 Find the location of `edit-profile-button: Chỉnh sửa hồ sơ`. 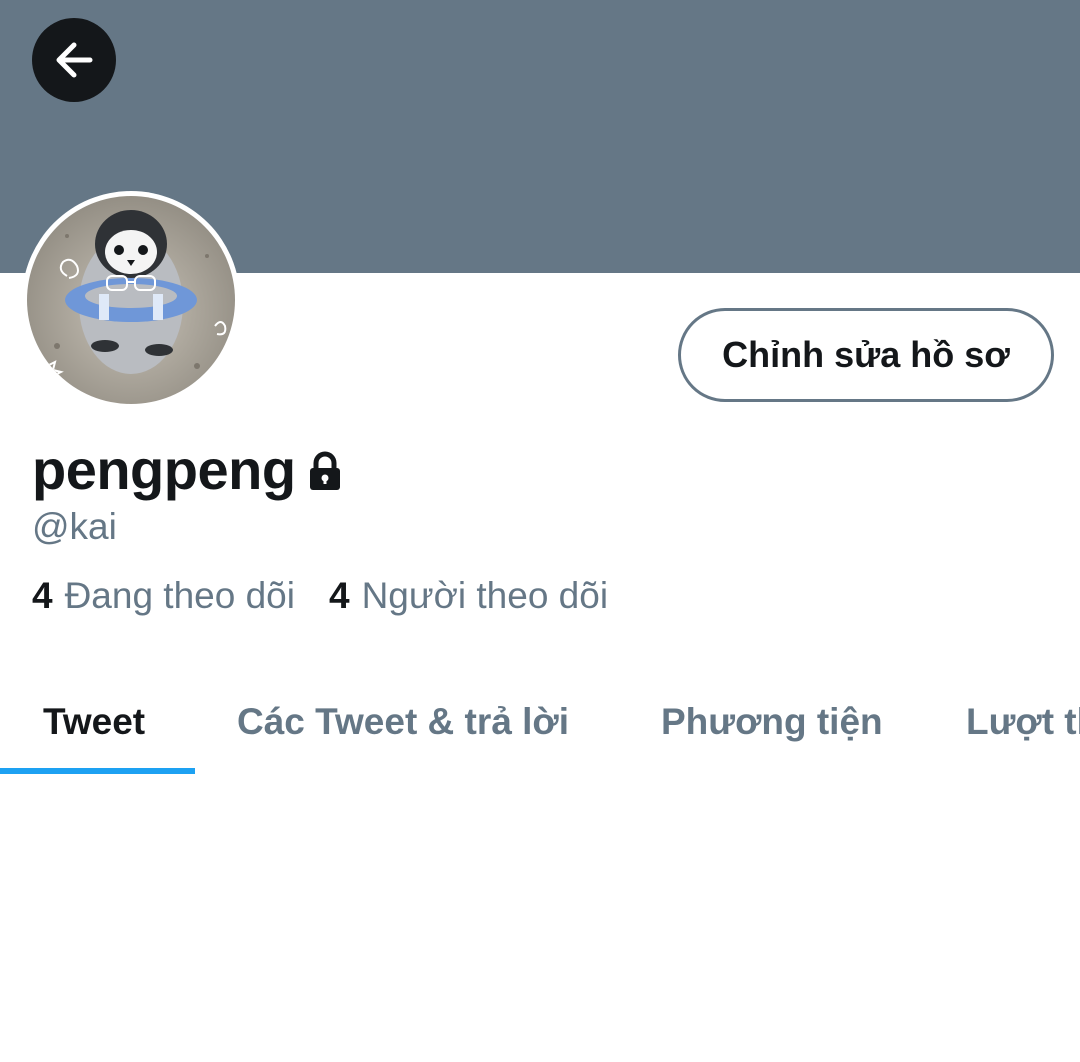

edit-profile-button: Chỉnh sửa hồ sơ is located at coordinates (866, 355).